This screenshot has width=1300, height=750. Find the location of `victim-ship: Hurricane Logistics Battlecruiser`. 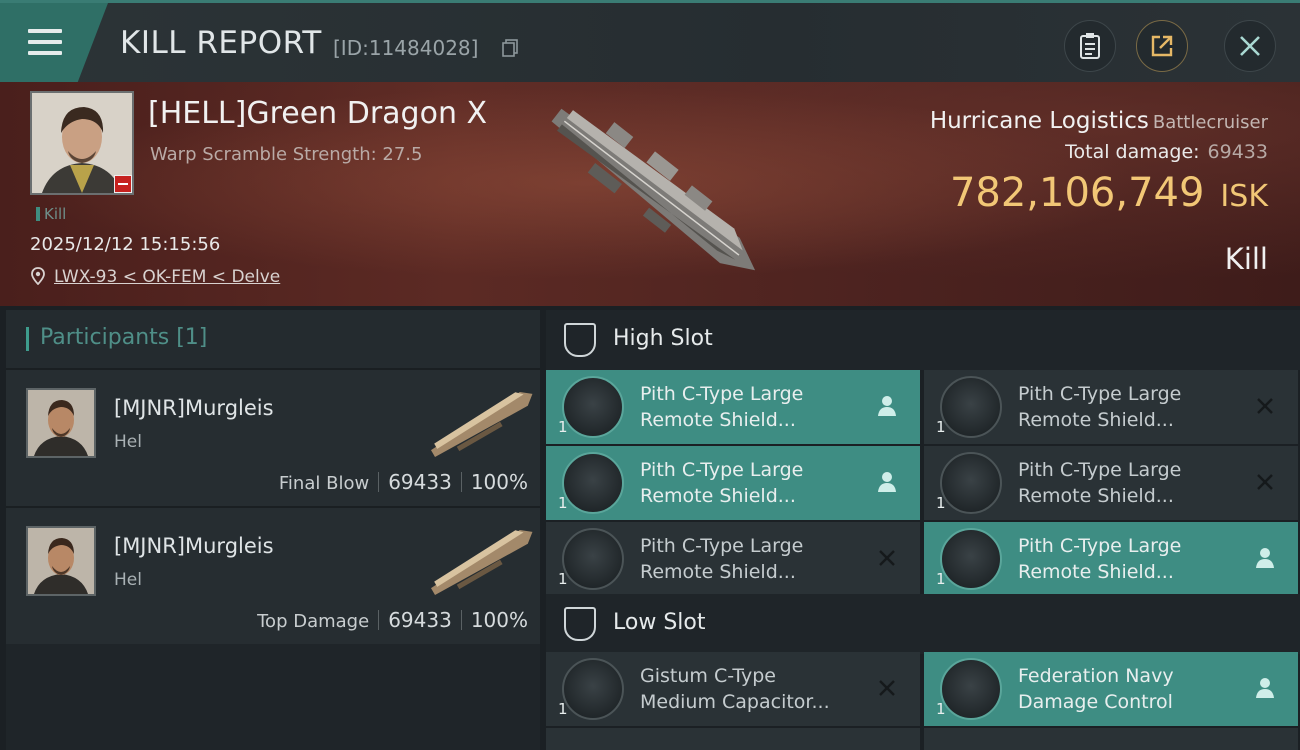

victim-ship: Hurricane Logistics Battlecruiser is located at coordinates (1099, 121).